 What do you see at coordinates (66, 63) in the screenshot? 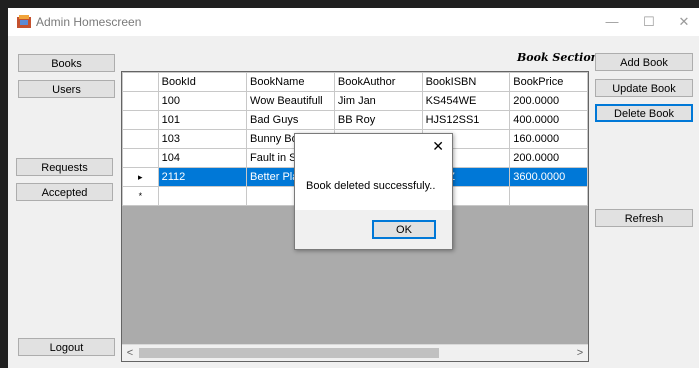
I see `books-button: Books` at bounding box center [66, 63].